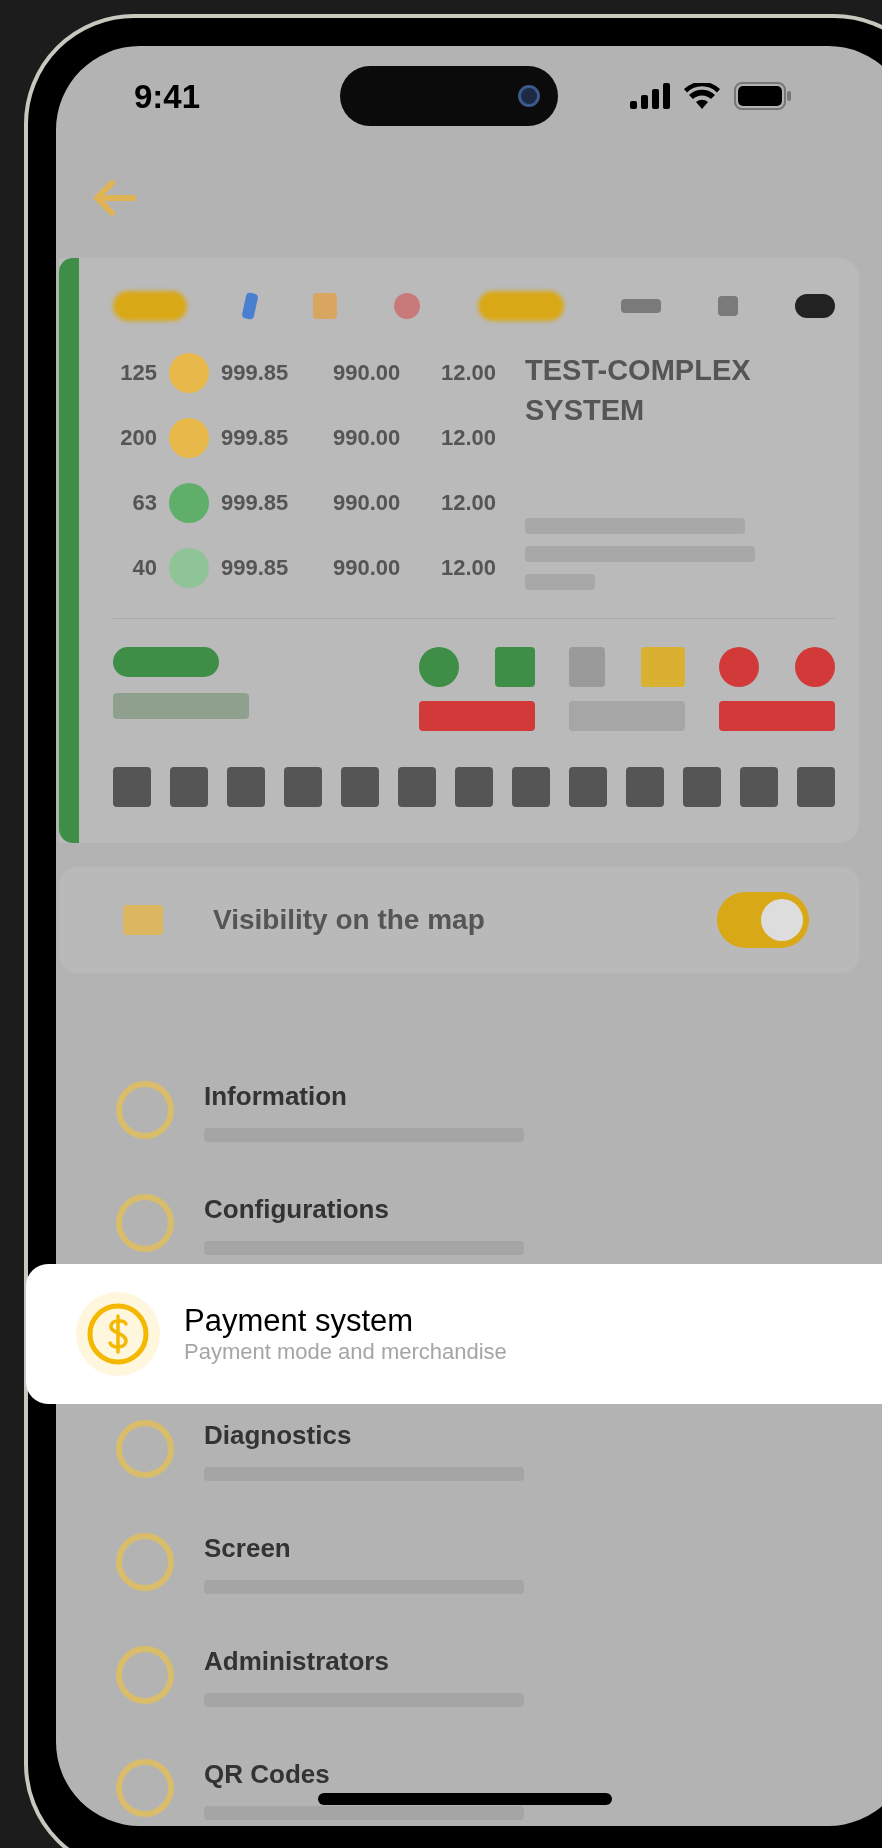  Describe the element at coordinates (114, 198) in the screenshot. I see `back-arrow-icon` at that location.